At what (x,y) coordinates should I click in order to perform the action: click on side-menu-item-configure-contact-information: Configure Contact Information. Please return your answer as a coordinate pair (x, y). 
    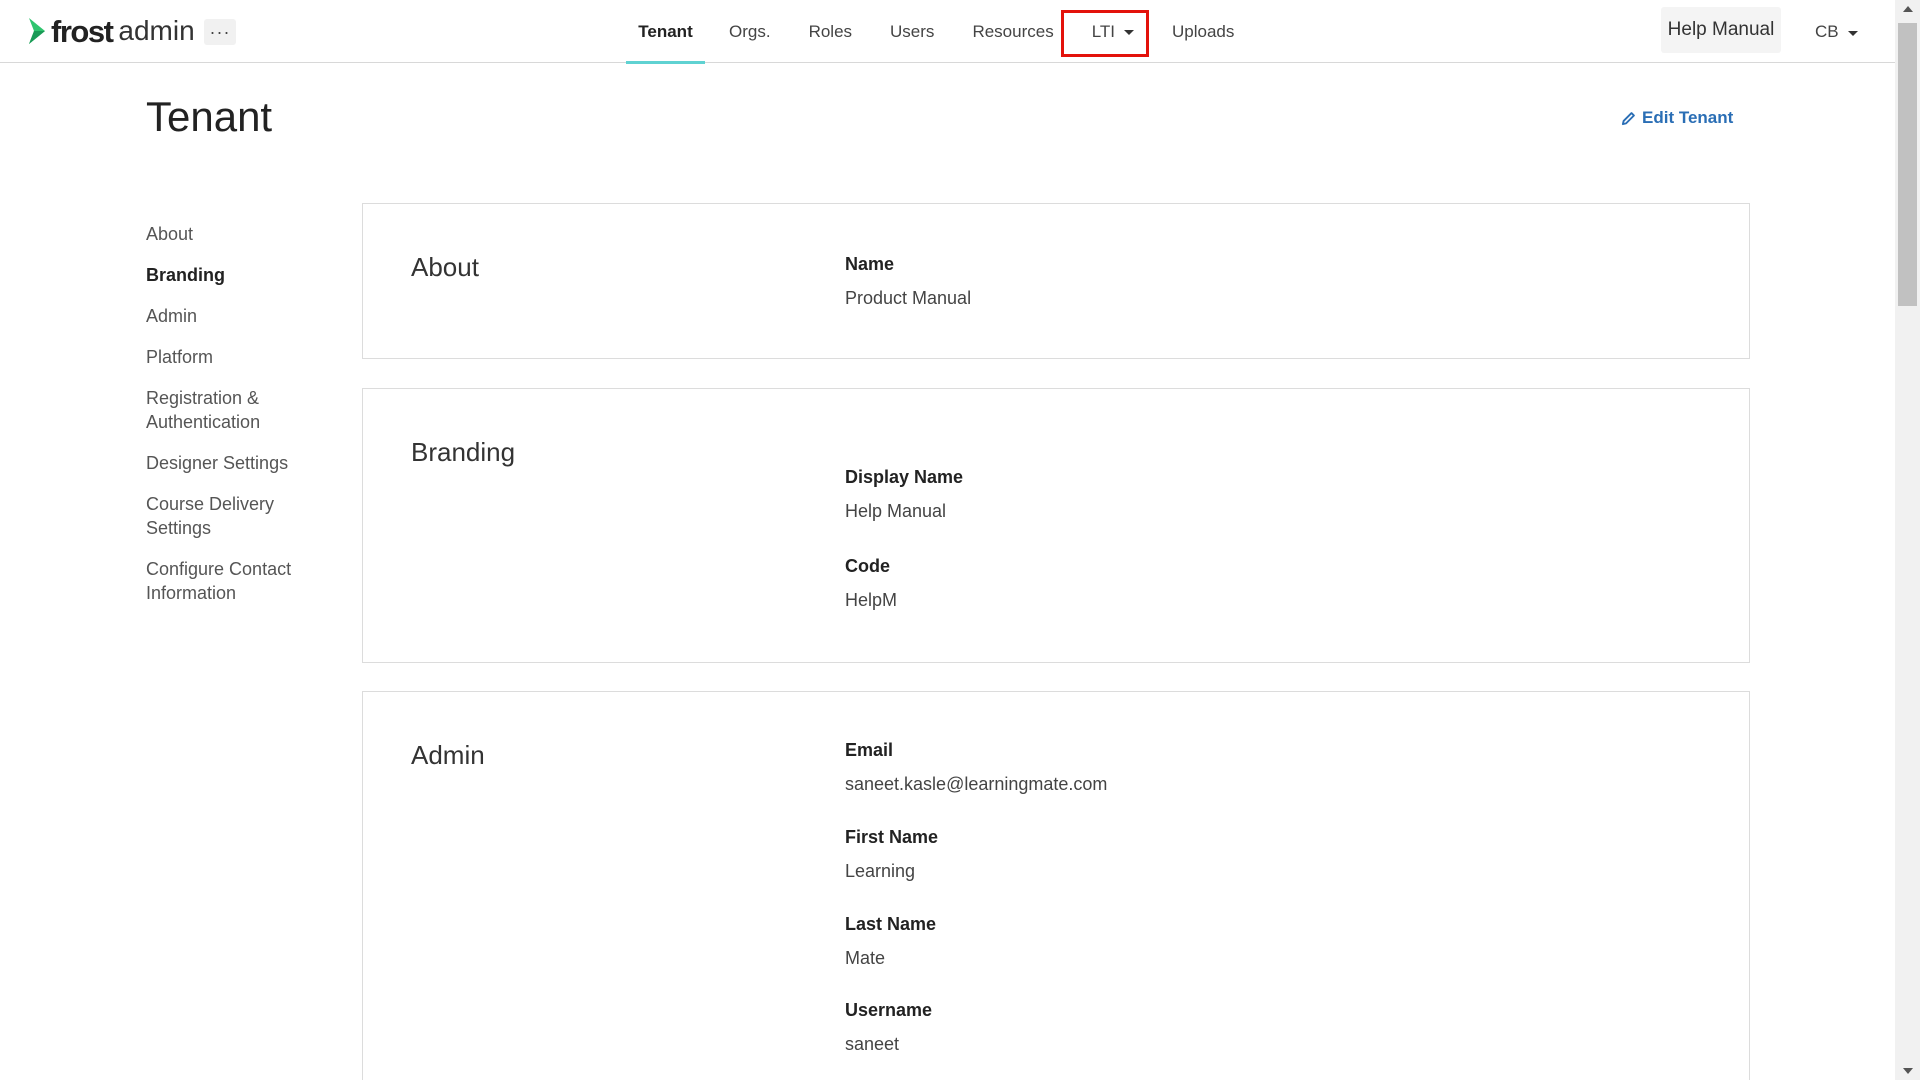
    Looking at the image, I should click on (236, 581).